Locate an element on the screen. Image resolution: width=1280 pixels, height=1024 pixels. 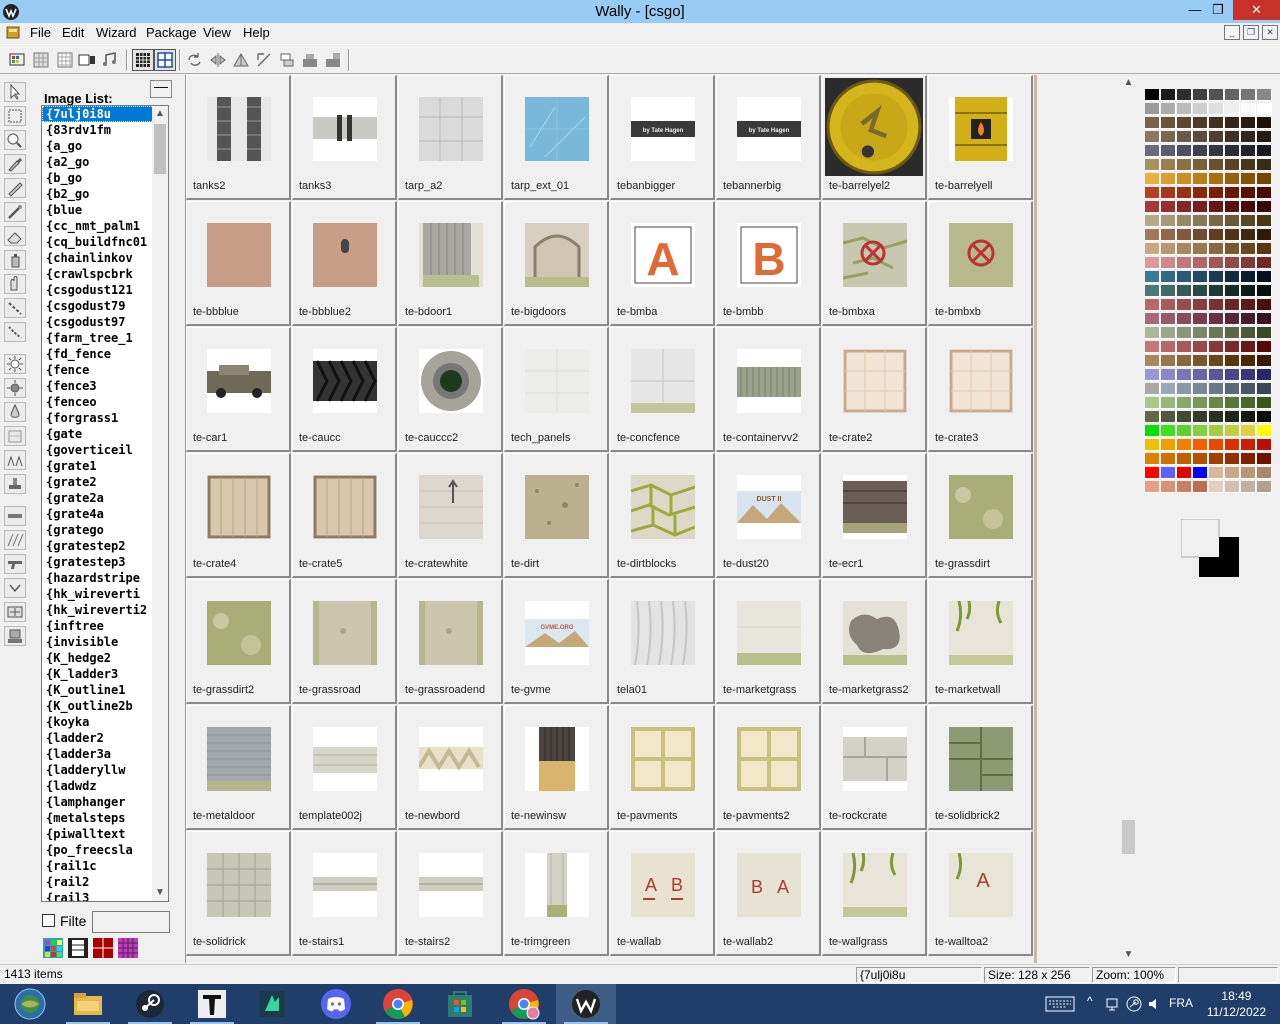
list-item: {grate2 is located at coordinates (98, 482).